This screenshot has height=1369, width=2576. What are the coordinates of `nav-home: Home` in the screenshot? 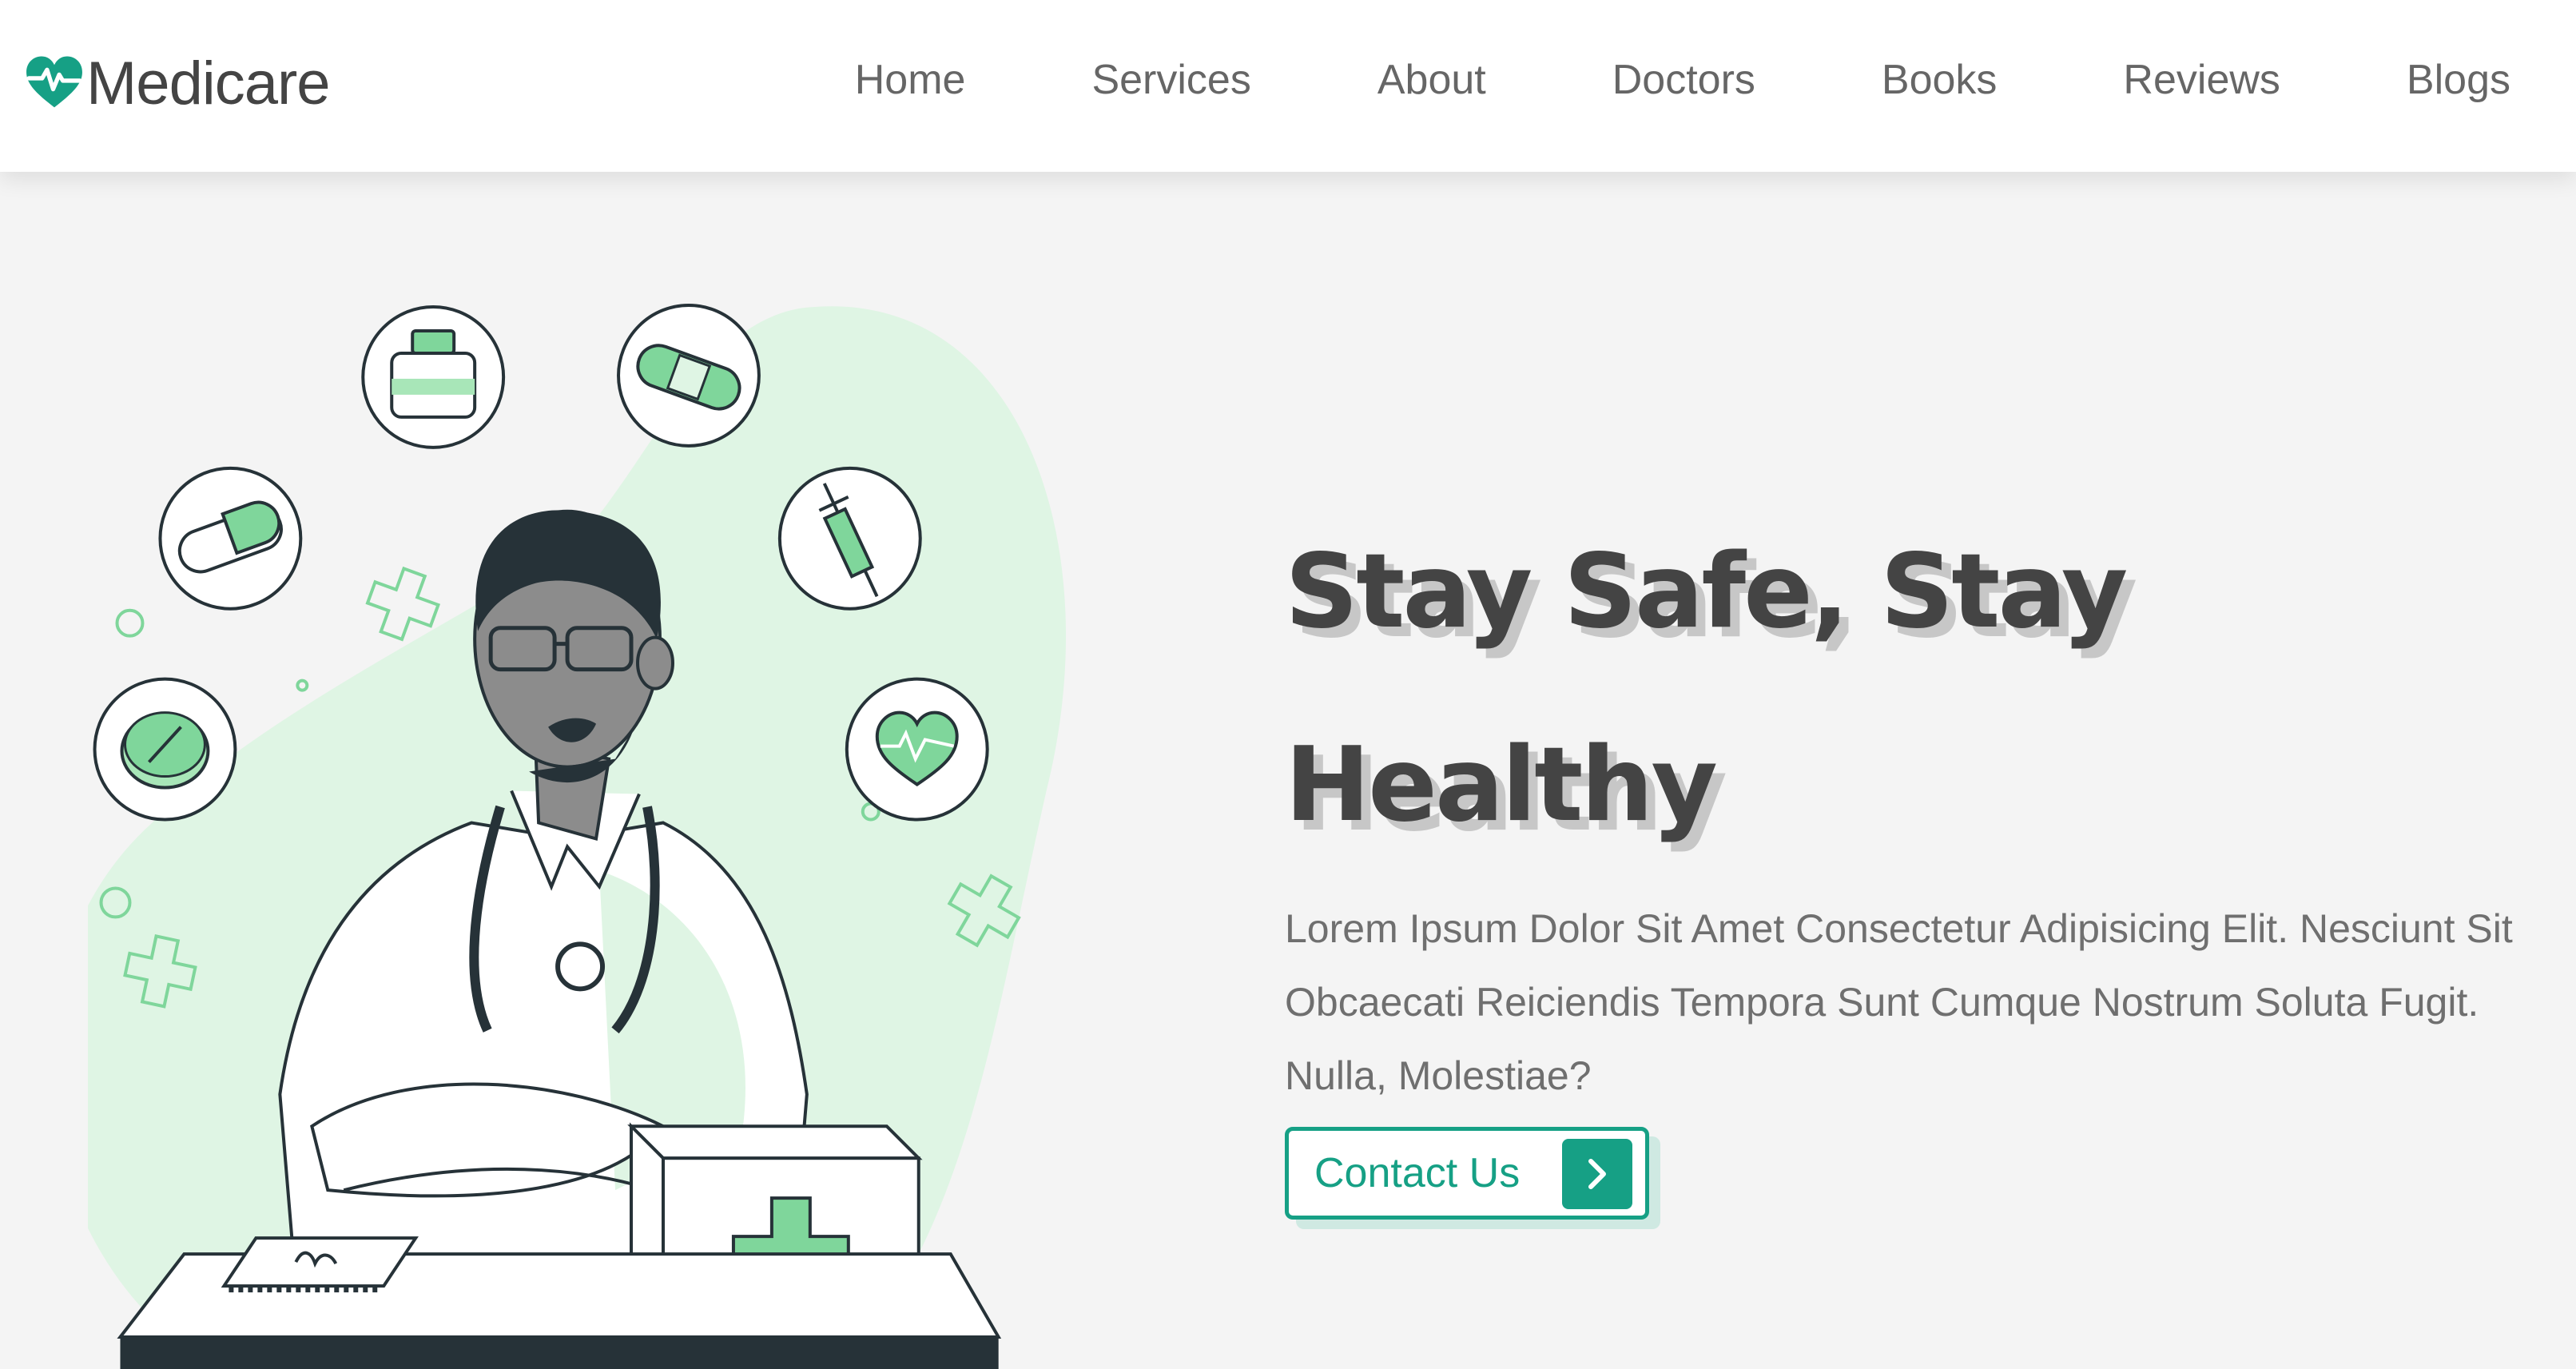 It's located at (910, 80).